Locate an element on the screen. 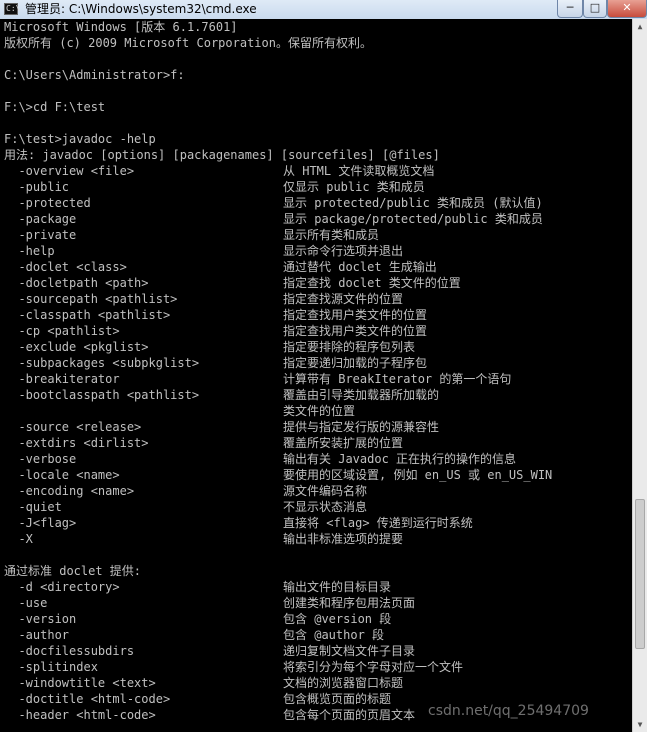  option-flag: -classpath <pathlist> is located at coordinates (87, 315).